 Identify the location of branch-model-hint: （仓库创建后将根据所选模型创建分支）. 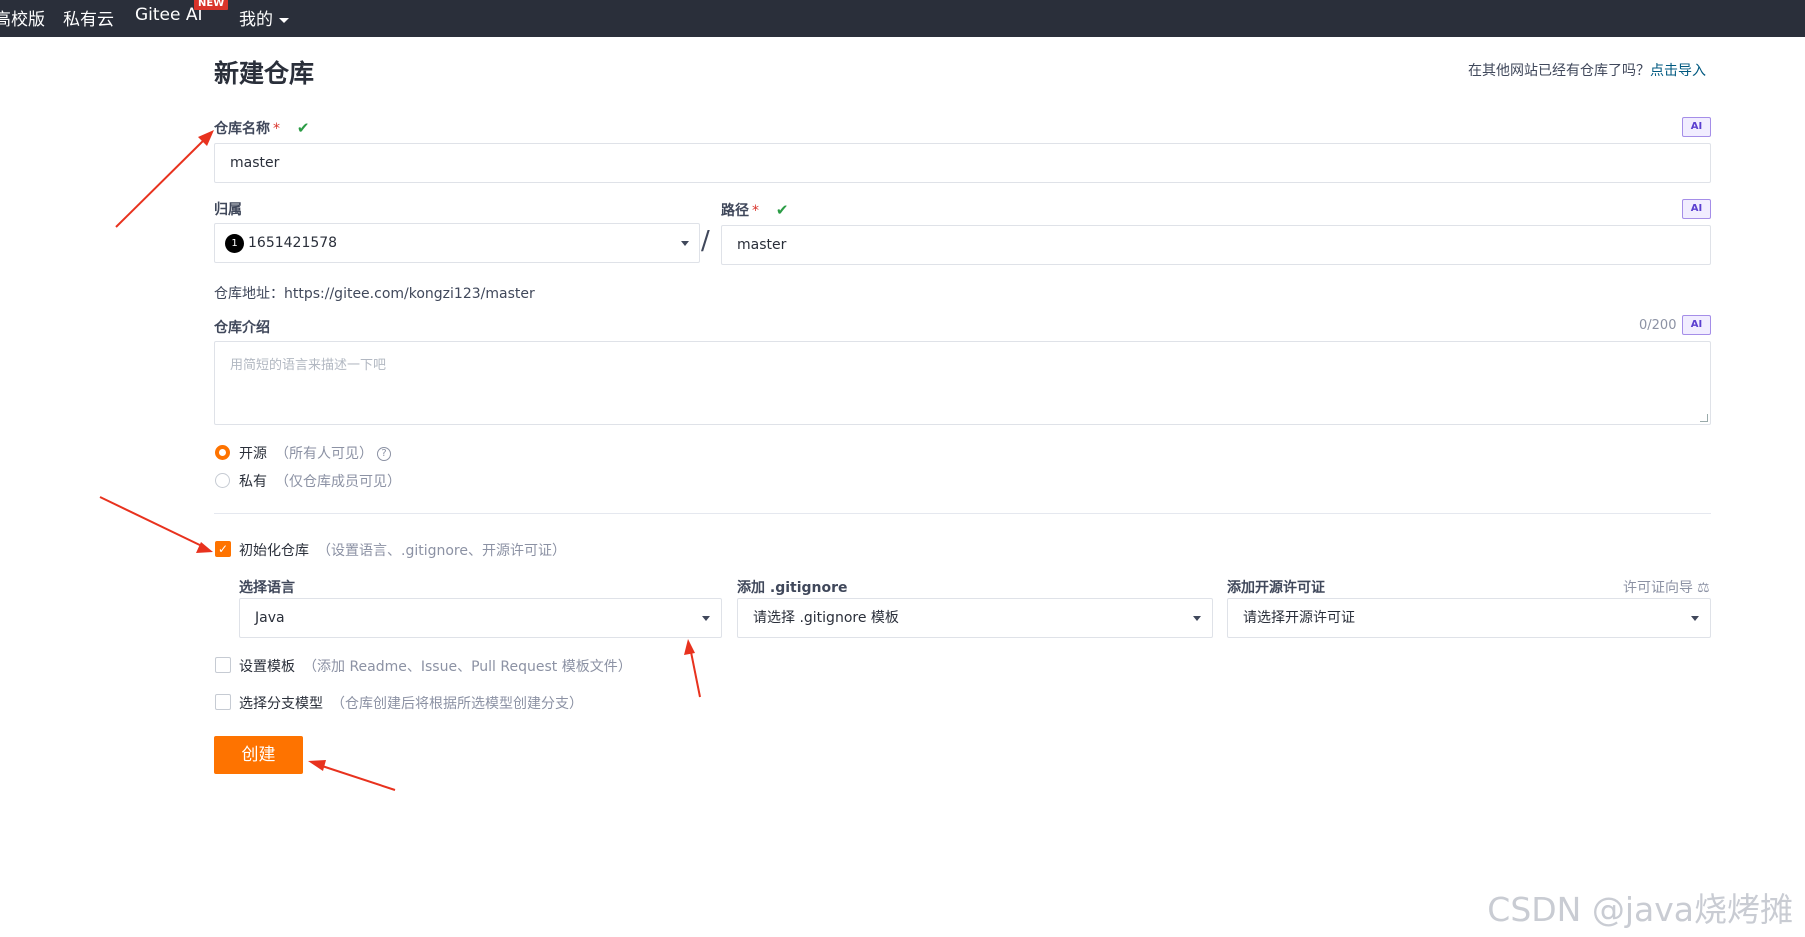
(457, 704).